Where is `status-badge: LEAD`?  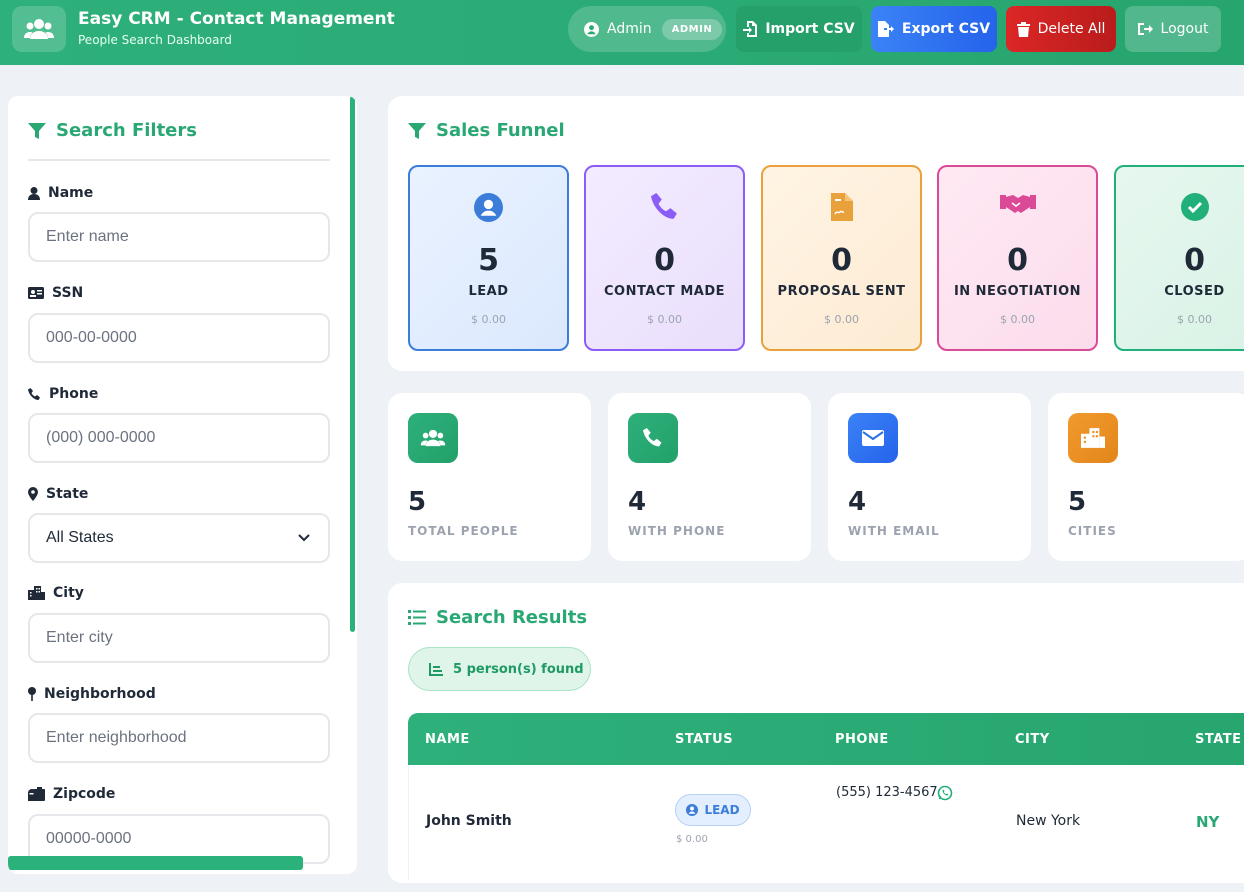 status-badge: LEAD is located at coordinates (713, 810).